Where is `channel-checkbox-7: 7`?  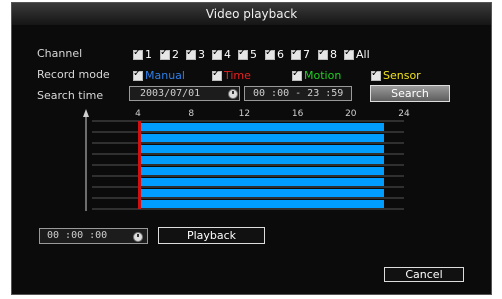
channel-checkbox-7: 7 is located at coordinates (300, 54).